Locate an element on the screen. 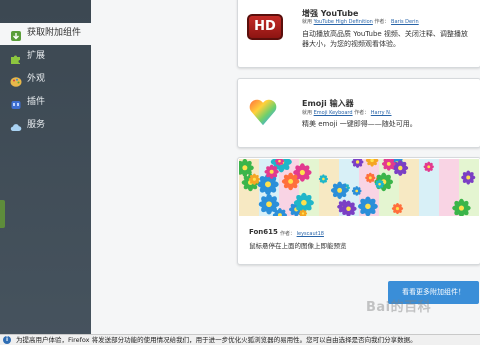 This screenshot has height=345, width=480. addon-description: 精美 emoji 一键即得——随处可用。 is located at coordinates (387, 124).